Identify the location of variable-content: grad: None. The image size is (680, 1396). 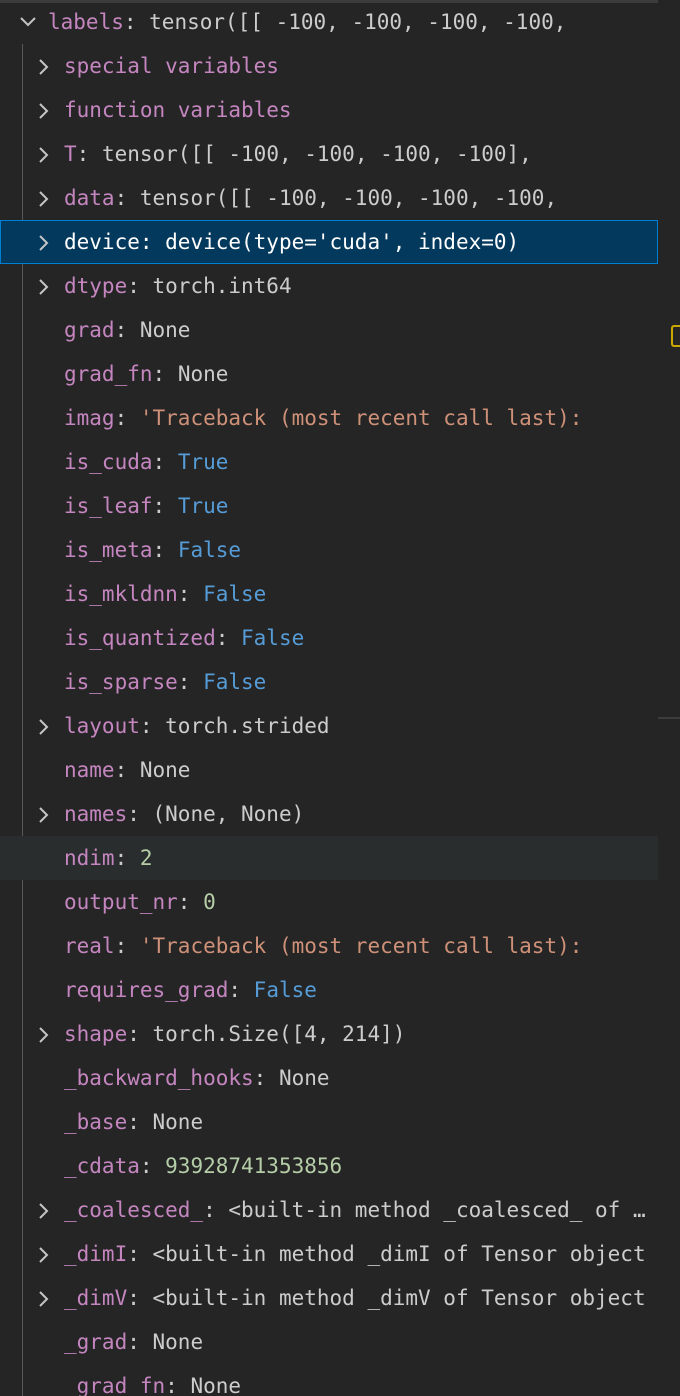
(127, 330).